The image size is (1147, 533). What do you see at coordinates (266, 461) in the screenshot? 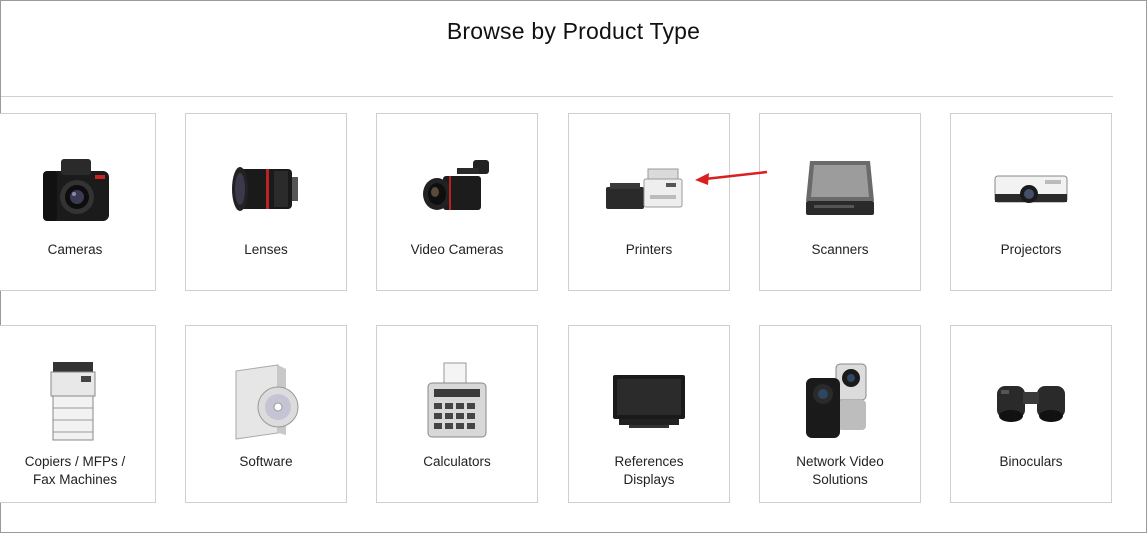
I see `tile-label: Software` at bounding box center [266, 461].